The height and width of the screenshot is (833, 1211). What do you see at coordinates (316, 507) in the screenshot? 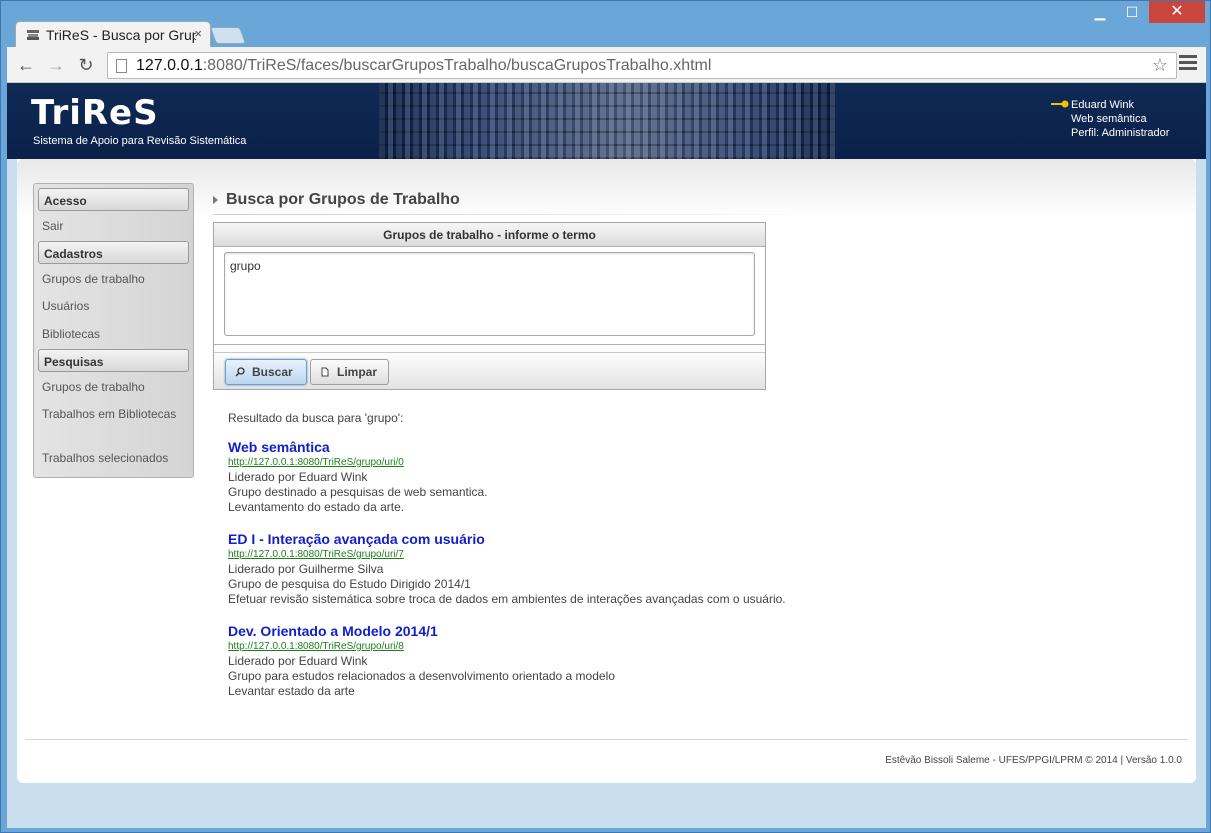
I see `result-objective: Levantamento do estado da arte.` at bounding box center [316, 507].